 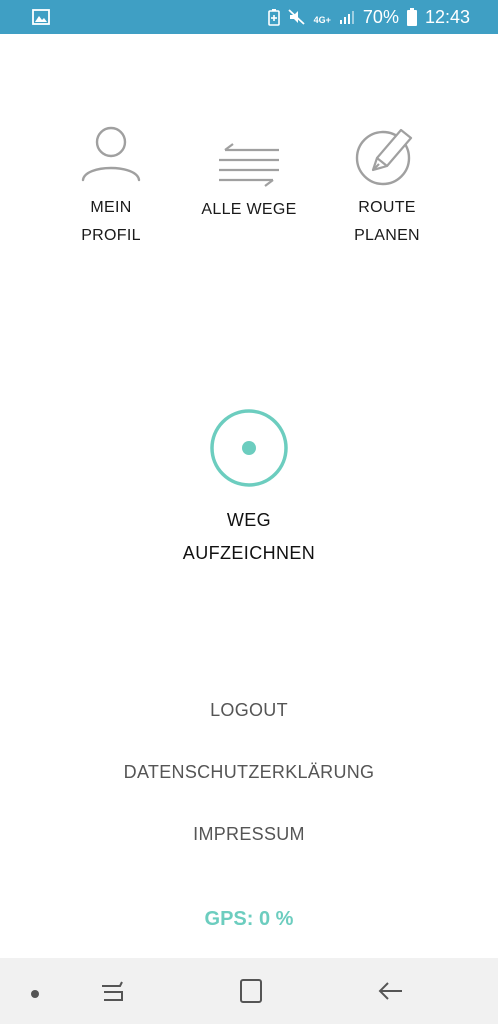 I want to click on battery-percent: 70%, so click(x=380, y=16).